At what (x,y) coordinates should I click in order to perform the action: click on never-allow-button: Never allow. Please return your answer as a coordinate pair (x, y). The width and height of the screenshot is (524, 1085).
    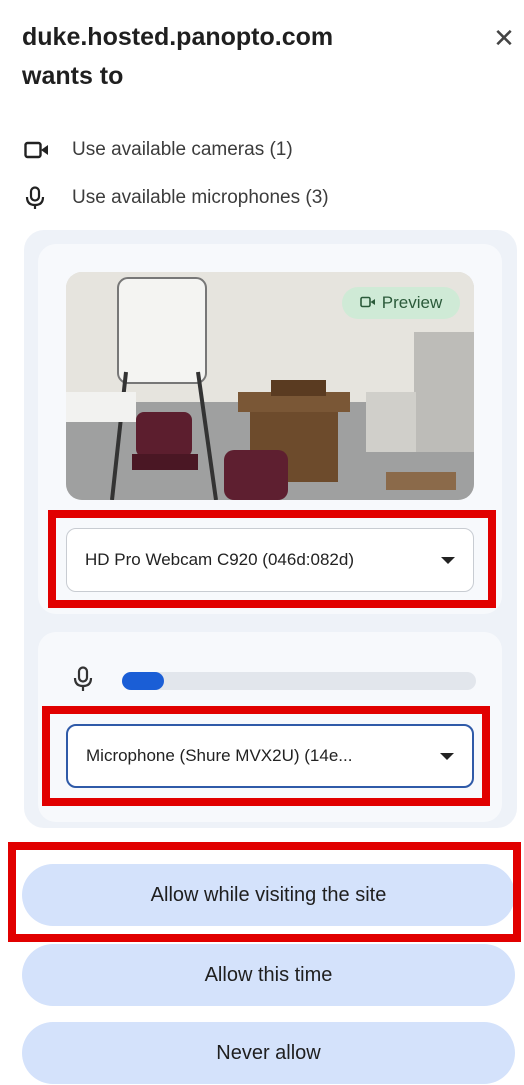
    Looking at the image, I should click on (268, 1053).